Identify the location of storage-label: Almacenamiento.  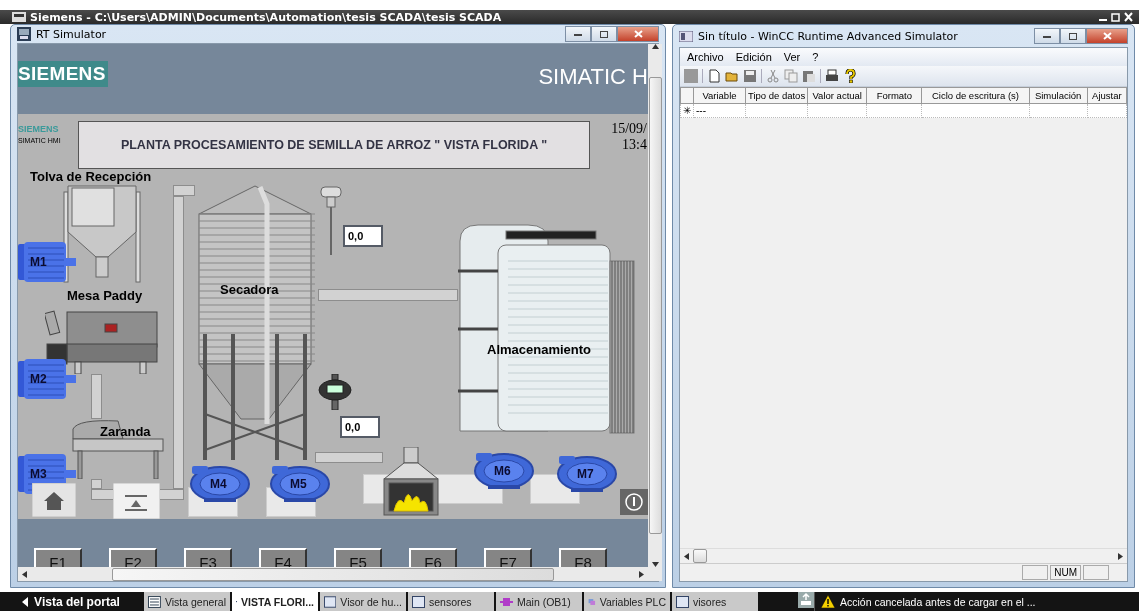
(539, 349).